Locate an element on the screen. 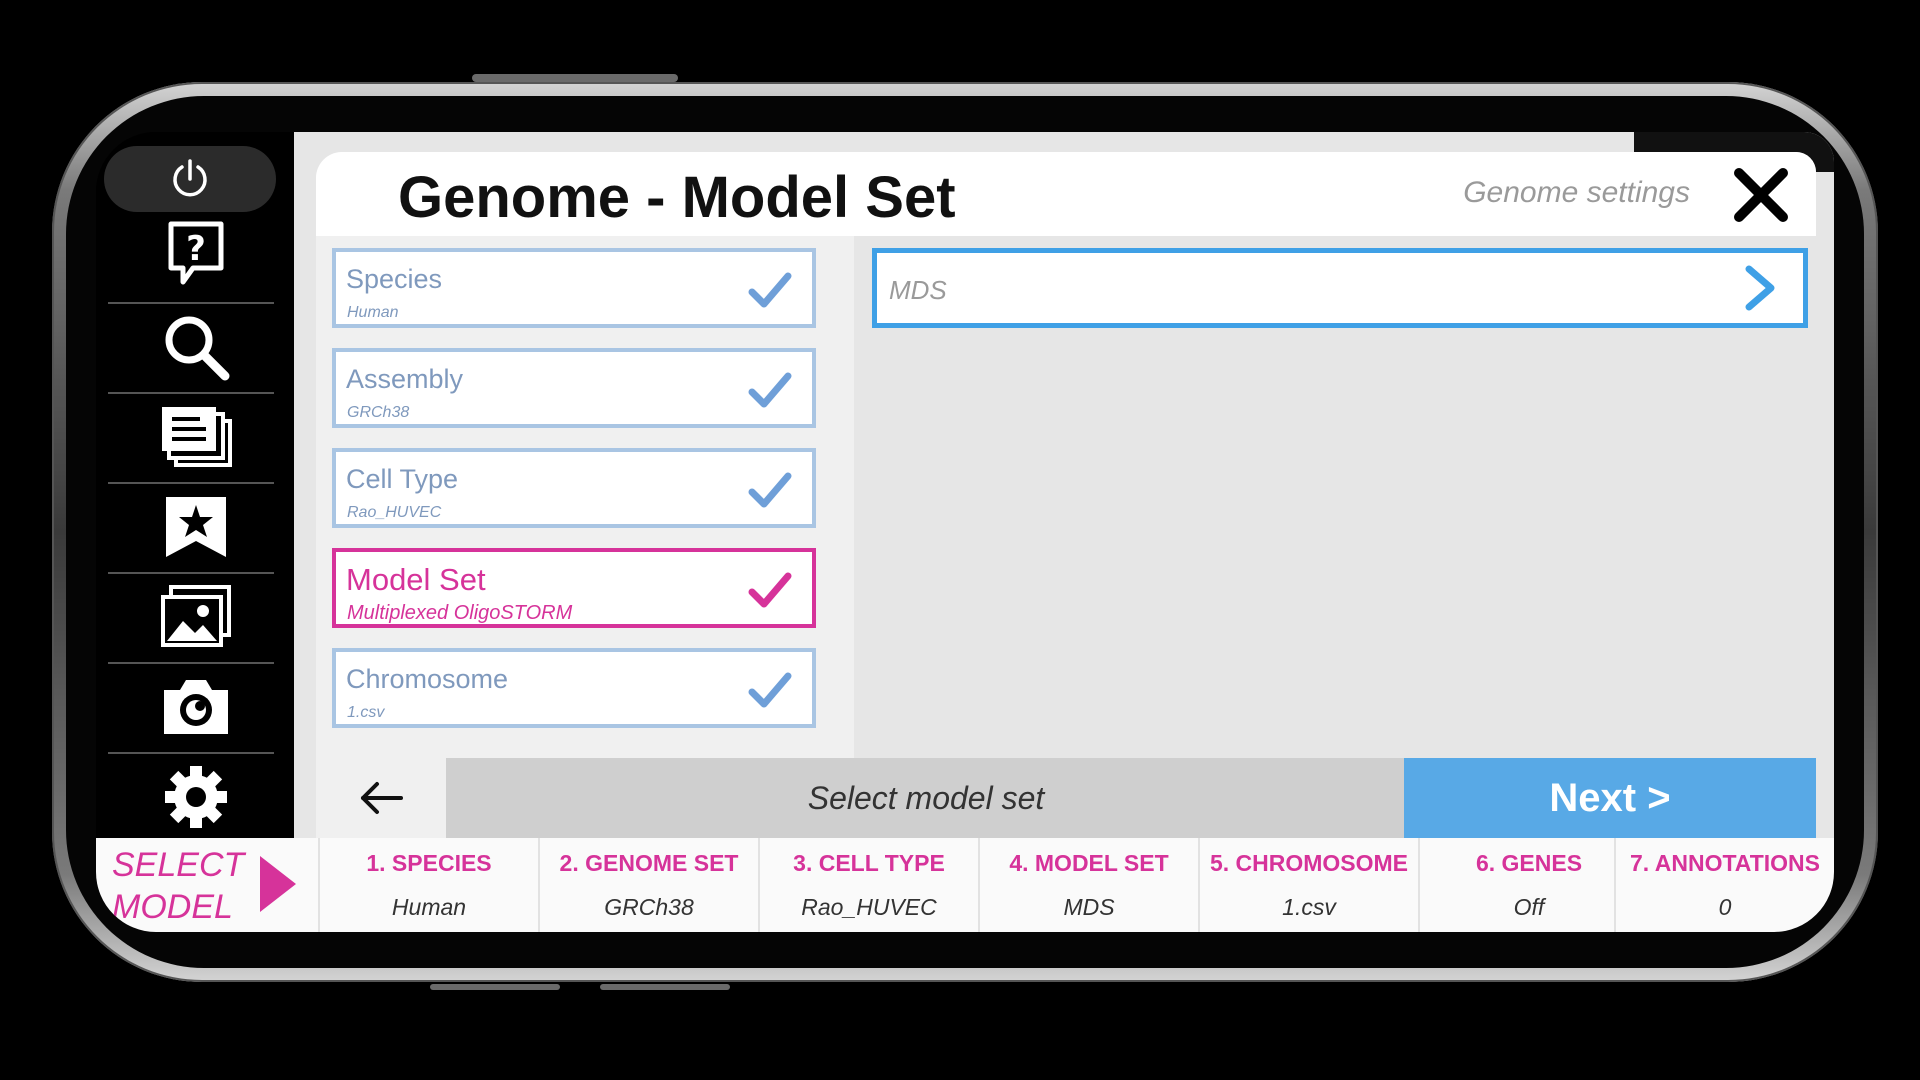  settings-gear-icon is located at coordinates (196, 797).